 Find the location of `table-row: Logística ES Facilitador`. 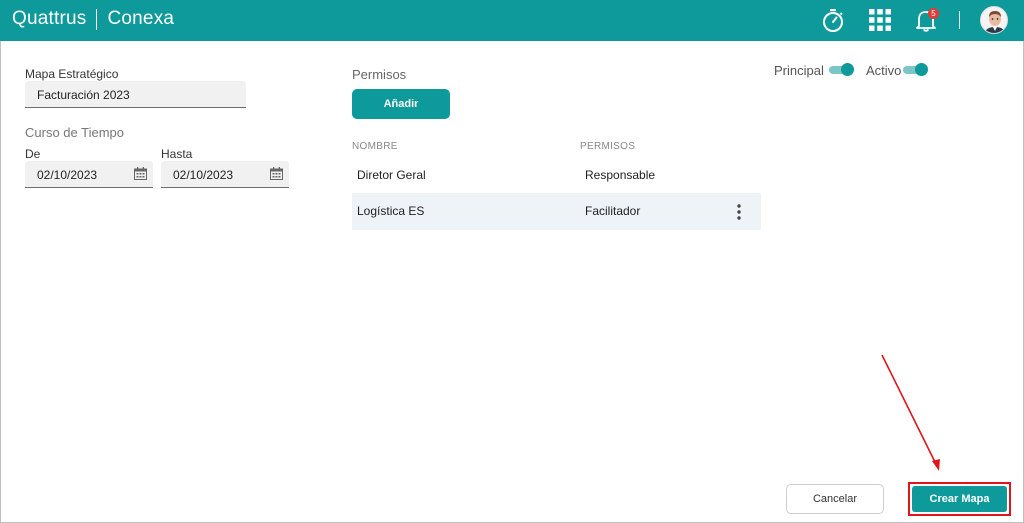

table-row: Logística ES Facilitador is located at coordinates (556, 211).